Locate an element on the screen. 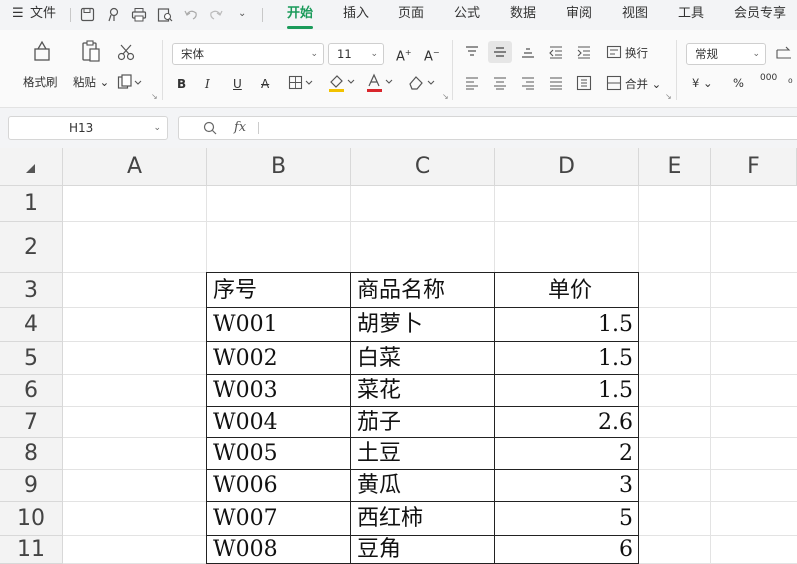 The image size is (797, 564). row-header-9: 9 is located at coordinates (31, 486).